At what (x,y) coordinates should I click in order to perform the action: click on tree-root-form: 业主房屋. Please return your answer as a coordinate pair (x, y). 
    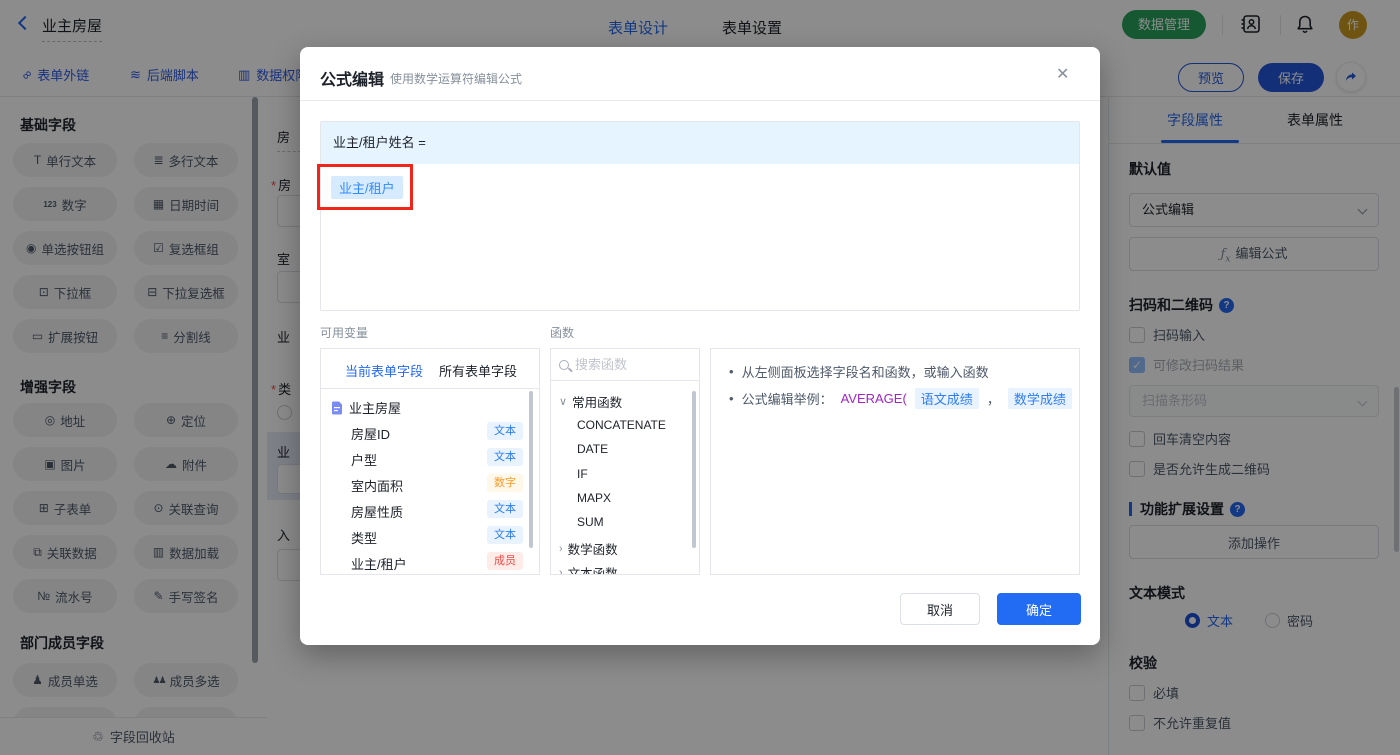
    Looking at the image, I should click on (366, 407).